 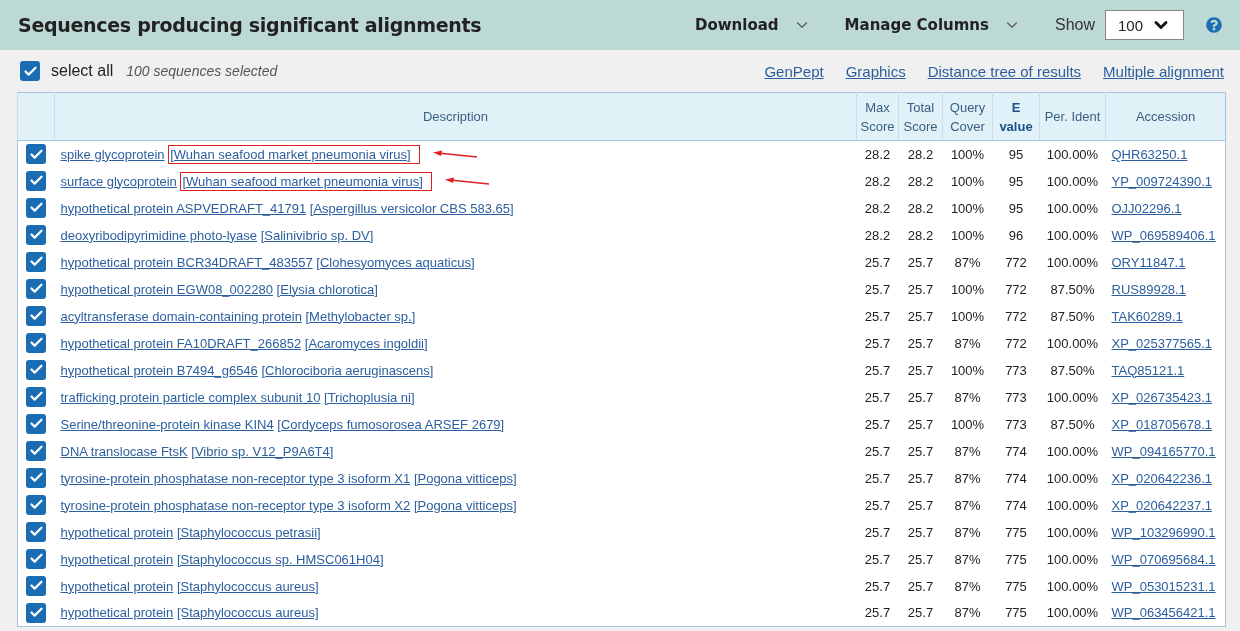 What do you see at coordinates (877, 116) in the screenshot?
I see `column-header: Max Score` at bounding box center [877, 116].